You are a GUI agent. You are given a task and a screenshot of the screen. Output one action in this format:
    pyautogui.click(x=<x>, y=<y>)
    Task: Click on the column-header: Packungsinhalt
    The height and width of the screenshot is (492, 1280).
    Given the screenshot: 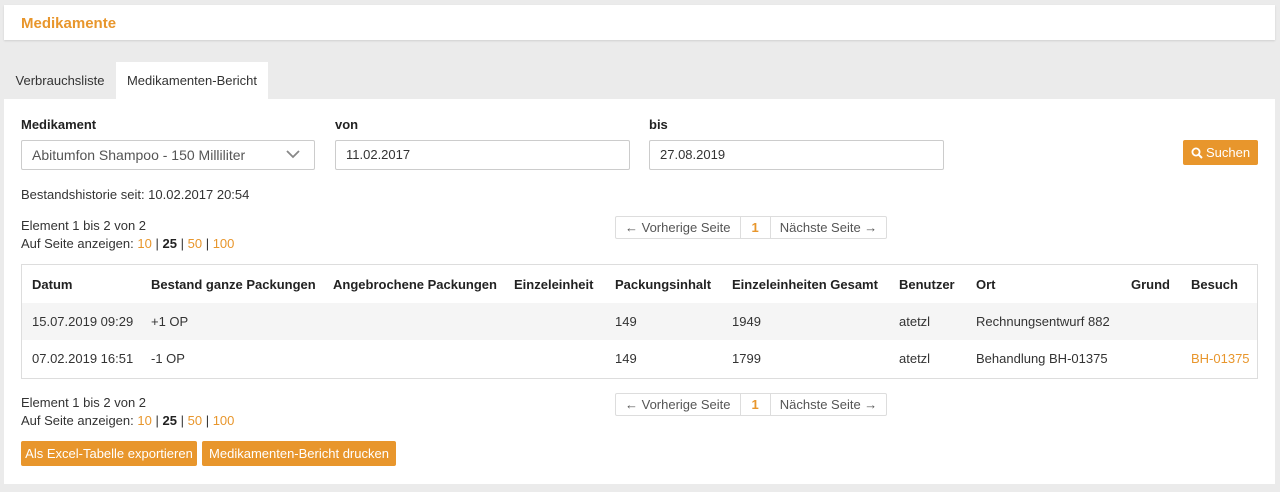 What is the action you would take?
    pyautogui.click(x=663, y=284)
    